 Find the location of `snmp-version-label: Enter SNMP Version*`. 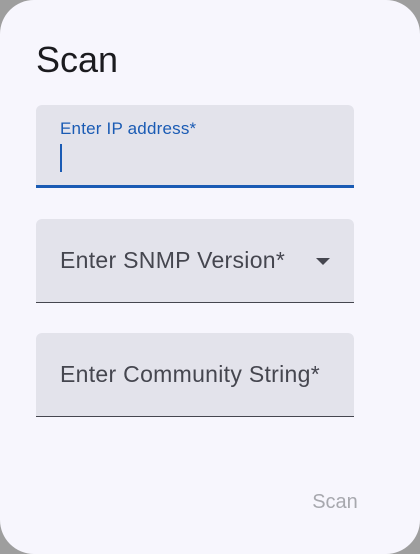

snmp-version-label: Enter SNMP Version* is located at coordinates (173, 260).